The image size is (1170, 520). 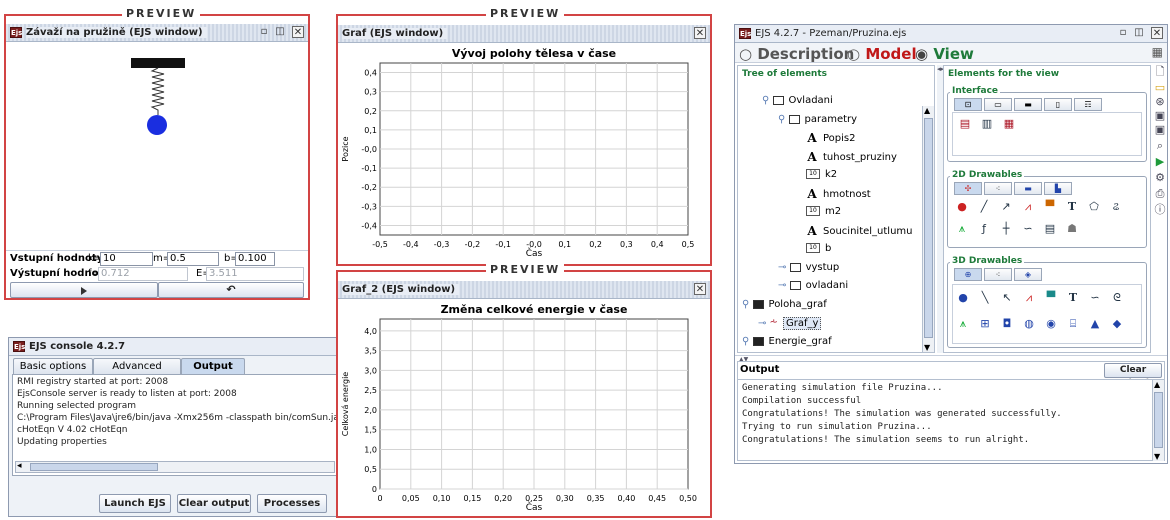 What do you see at coordinates (1117, 298) in the screenshot?
I see `spiral-3d-icon: ᘓ` at bounding box center [1117, 298].